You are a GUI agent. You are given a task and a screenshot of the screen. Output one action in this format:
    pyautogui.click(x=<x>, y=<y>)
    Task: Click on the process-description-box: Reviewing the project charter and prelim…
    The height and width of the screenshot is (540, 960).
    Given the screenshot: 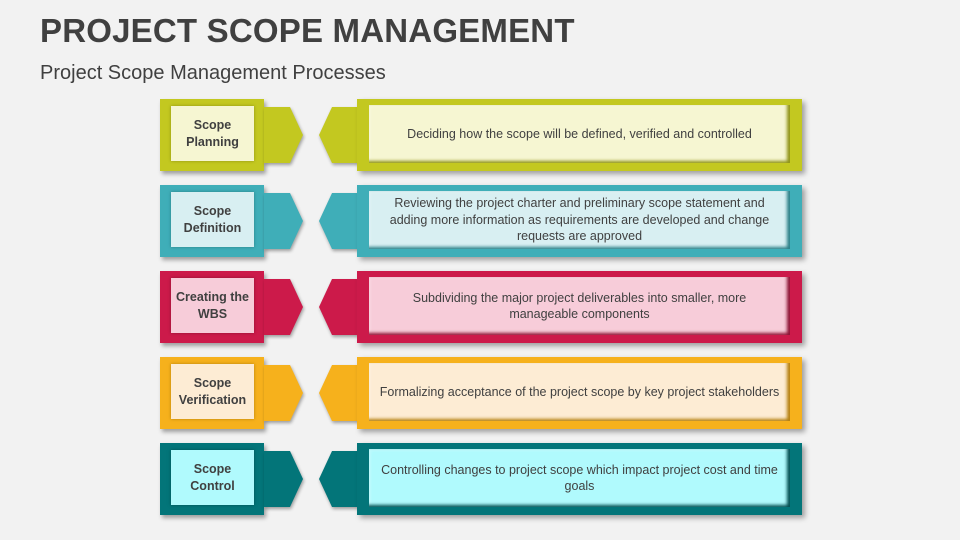 What is the action you would take?
    pyautogui.click(x=579, y=221)
    